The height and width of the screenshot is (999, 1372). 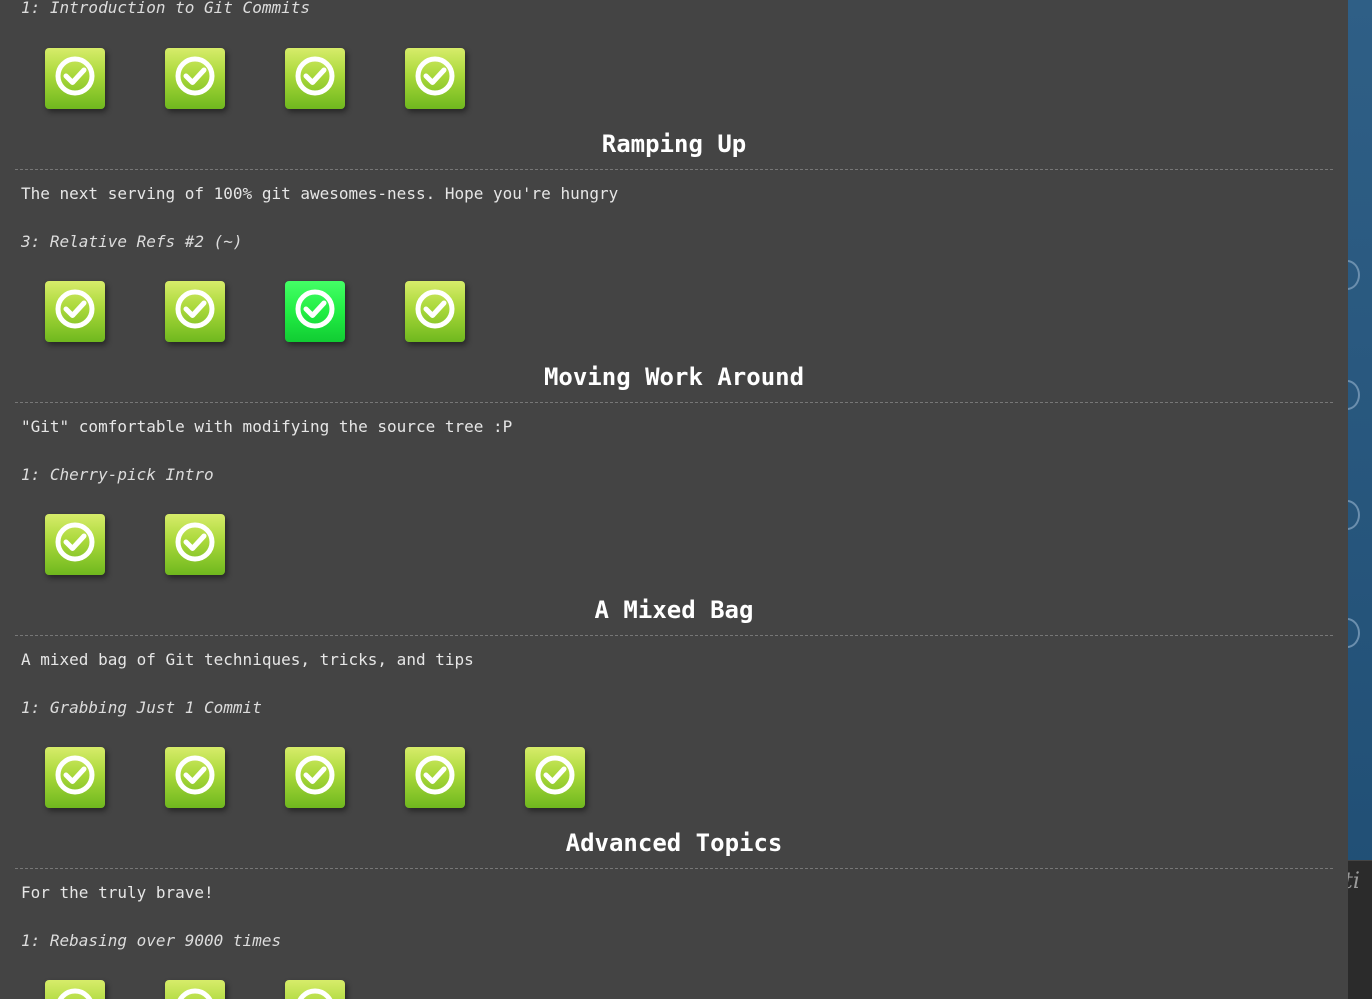 I want to click on sequence-about-advanced-topics: For the truly brave!, so click(x=117, y=892).